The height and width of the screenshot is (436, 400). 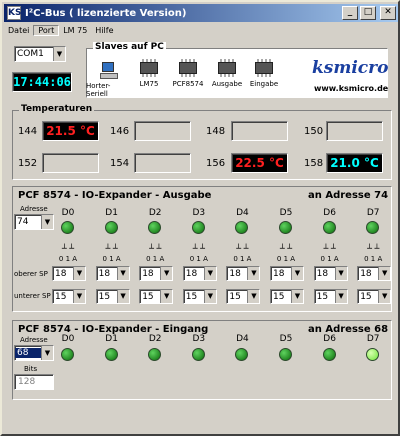 What do you see at coordinates (235, 296) in the screenshot?
I see `lower-sp-select-d4-value: 15` at bounding box center [235, 296].